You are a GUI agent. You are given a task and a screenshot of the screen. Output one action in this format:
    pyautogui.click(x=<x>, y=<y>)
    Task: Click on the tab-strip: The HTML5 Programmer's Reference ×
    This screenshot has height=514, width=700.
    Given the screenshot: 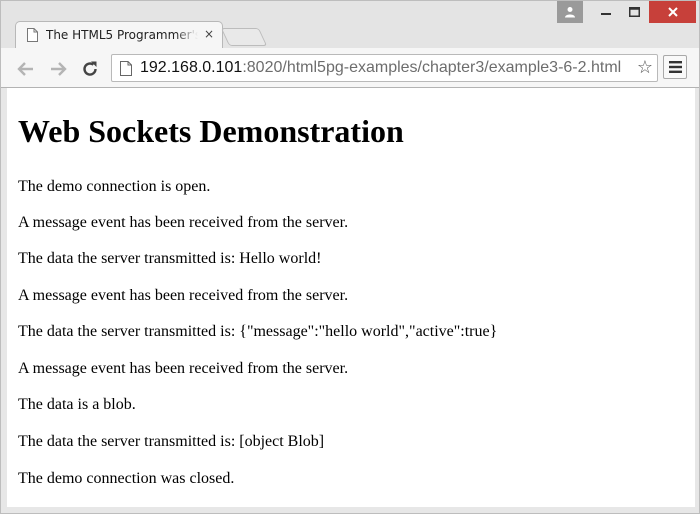 What is the action you would take?
    pyautogui.click(x=350, y=24)
    